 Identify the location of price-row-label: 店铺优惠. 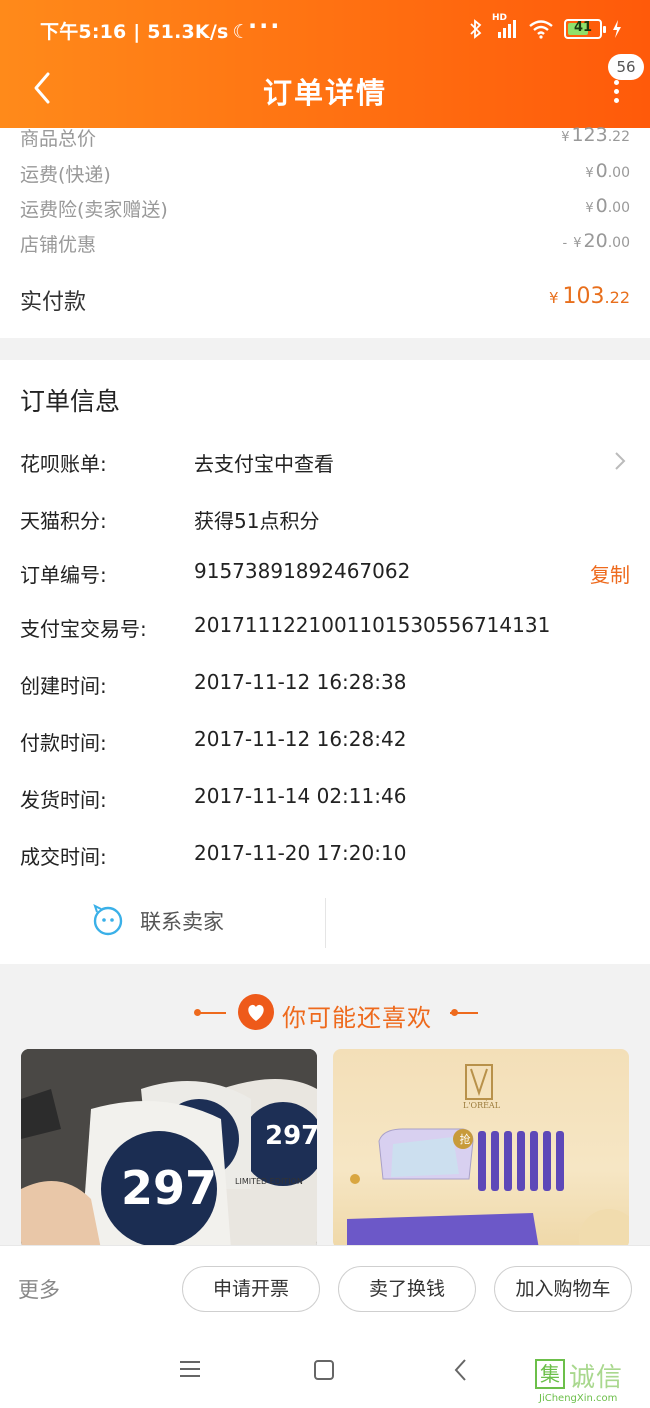
(58, 245).